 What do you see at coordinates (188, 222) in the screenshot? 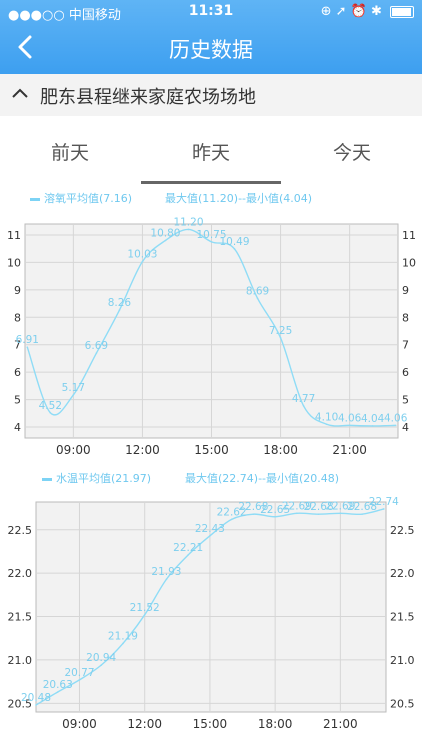
I see `data-label: 11.20` at bounding box center [188, 222].